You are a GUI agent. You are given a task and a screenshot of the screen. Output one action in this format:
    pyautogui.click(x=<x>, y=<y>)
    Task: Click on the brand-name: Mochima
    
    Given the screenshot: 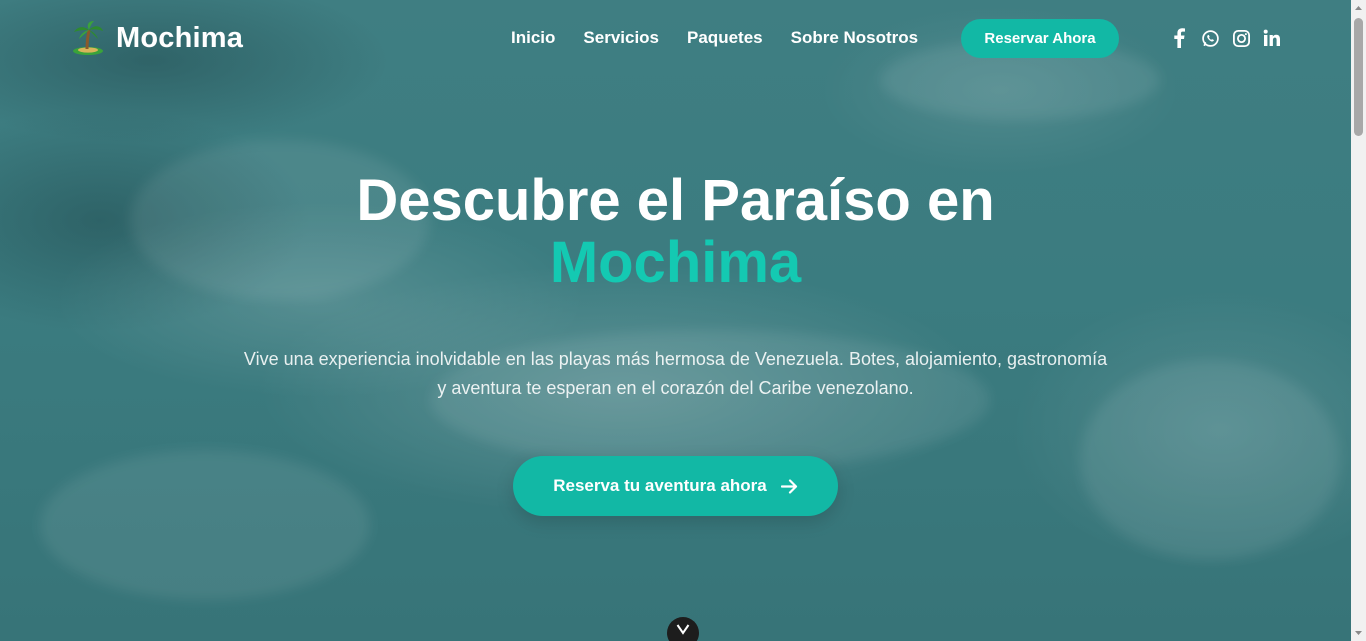 What is the action you would take?
    pyautogui.click(x=180, y=37)
    